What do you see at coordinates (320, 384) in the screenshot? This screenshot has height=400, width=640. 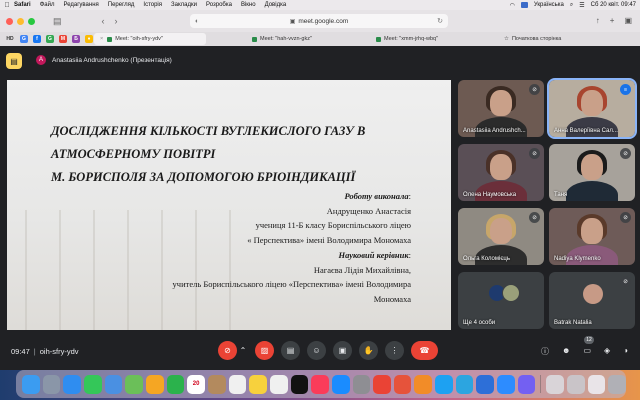 I see `music-icon` at bounding box center [320, 384].